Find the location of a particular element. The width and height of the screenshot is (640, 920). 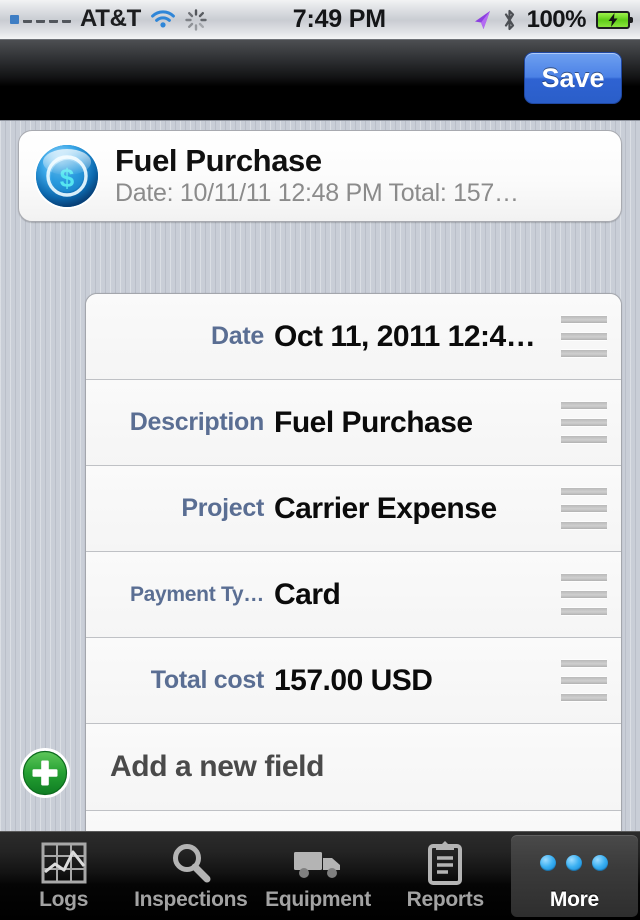

tab-bar: Logs Inspections Equipment Reports More is located at coordinates (320, 875).